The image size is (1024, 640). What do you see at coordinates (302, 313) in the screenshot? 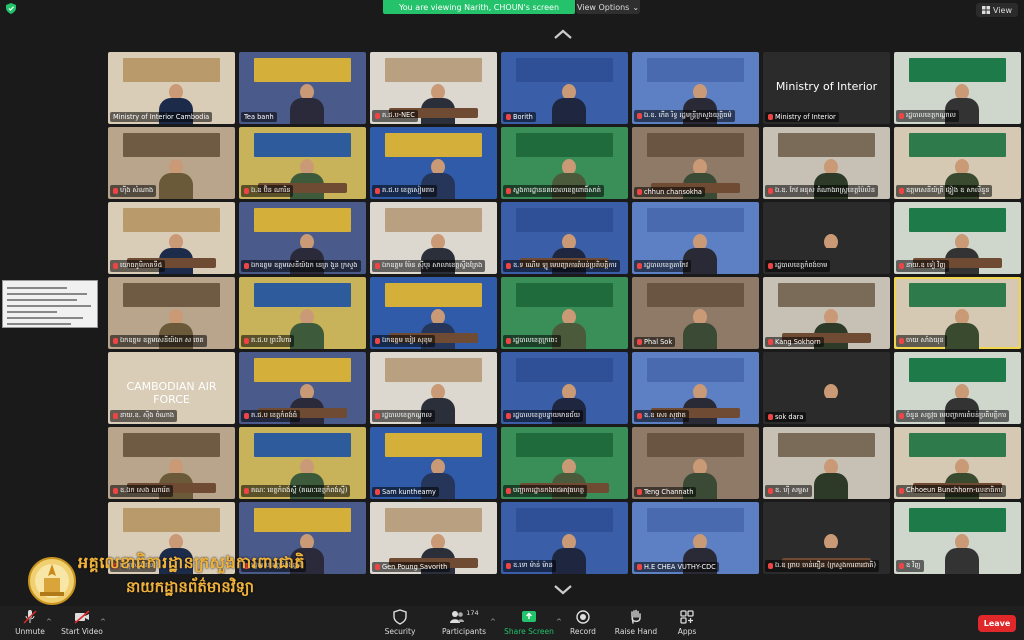
I see `participant-tile: គ.ជ.ប ព្រះវិហារ` at bounding box center [302, 313].